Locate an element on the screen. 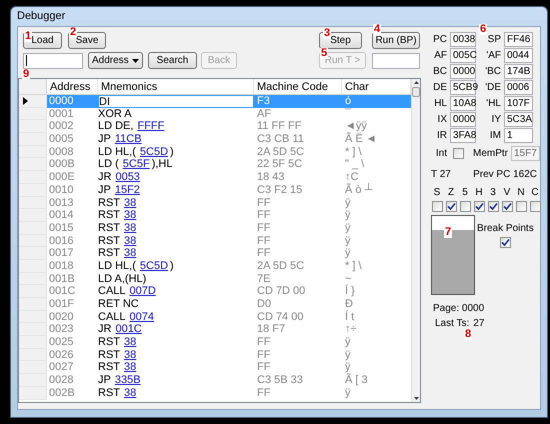 The height and width of the screenshot is (424, 550). table-cell: 0023 is located at coordinates (61, 329).